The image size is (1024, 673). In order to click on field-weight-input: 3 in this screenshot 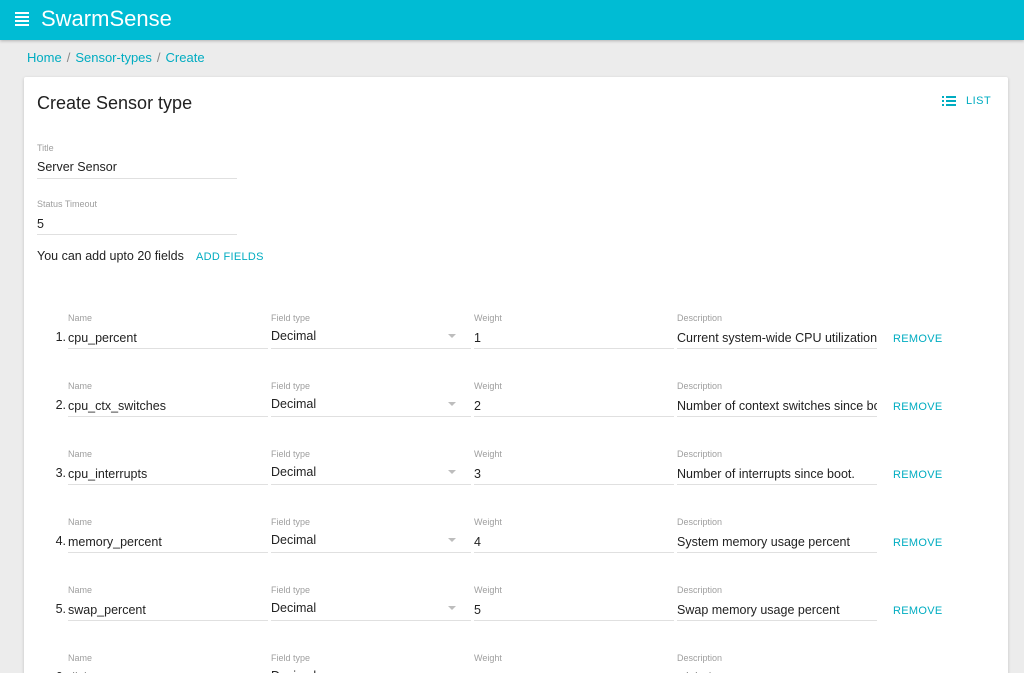, I will do `click(559, 474)`.